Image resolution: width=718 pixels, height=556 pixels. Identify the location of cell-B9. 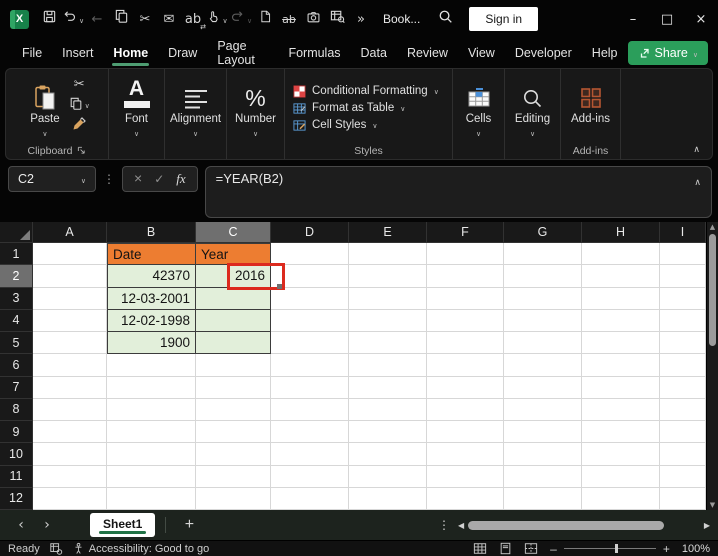
(151, 432).